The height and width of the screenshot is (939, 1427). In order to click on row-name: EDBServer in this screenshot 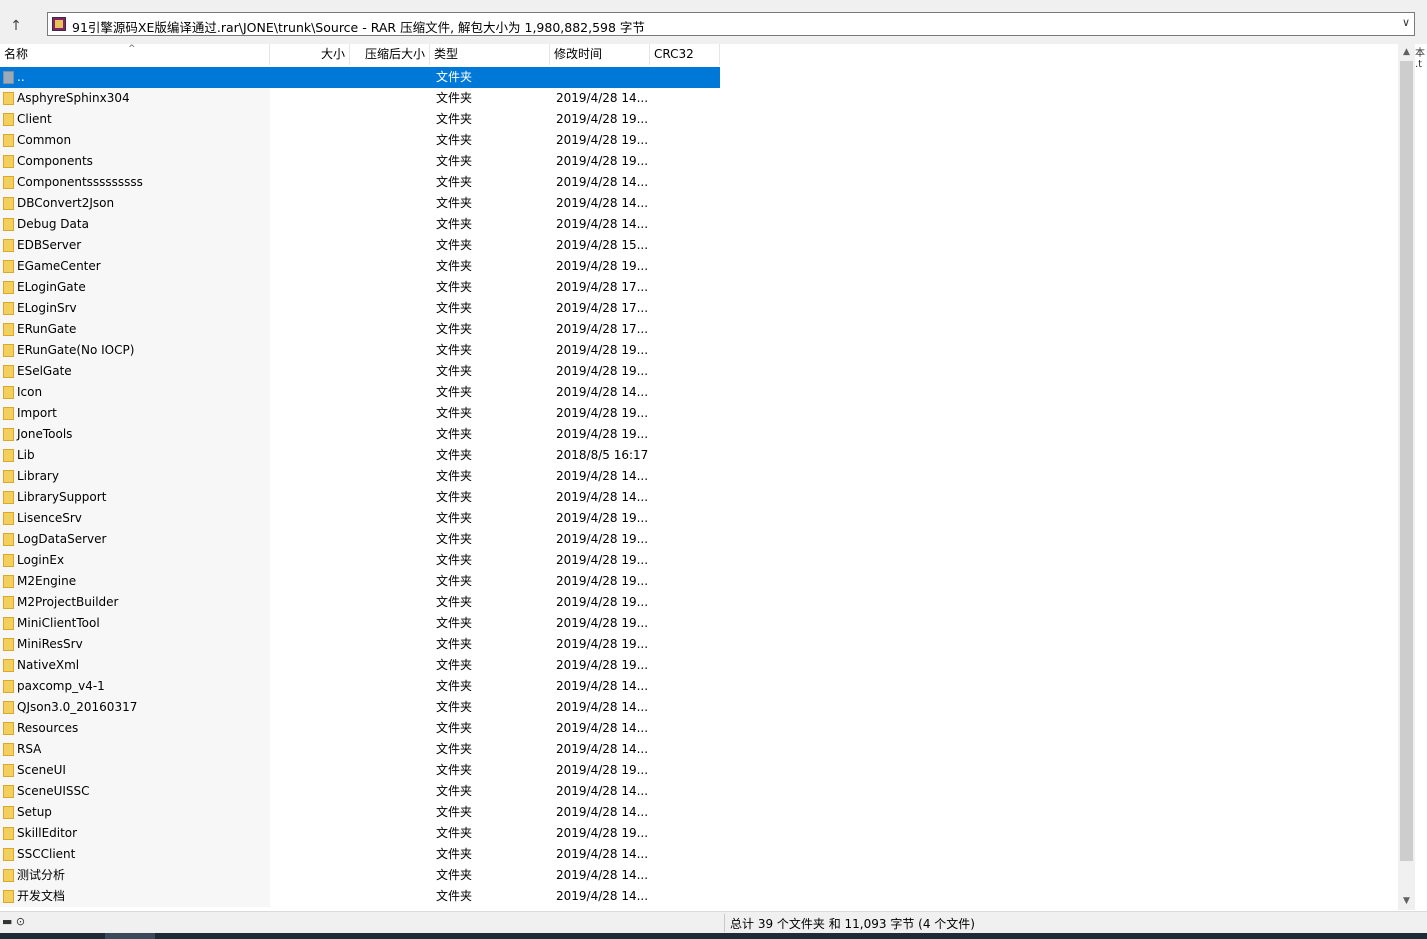, I will do `click(49, 245)`.